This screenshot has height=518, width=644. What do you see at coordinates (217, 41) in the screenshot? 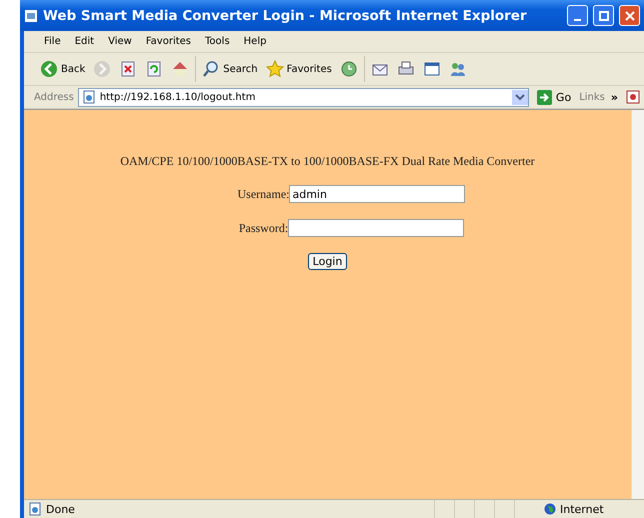
I see `menu-item: Tools` at bounding box center [217, 41].